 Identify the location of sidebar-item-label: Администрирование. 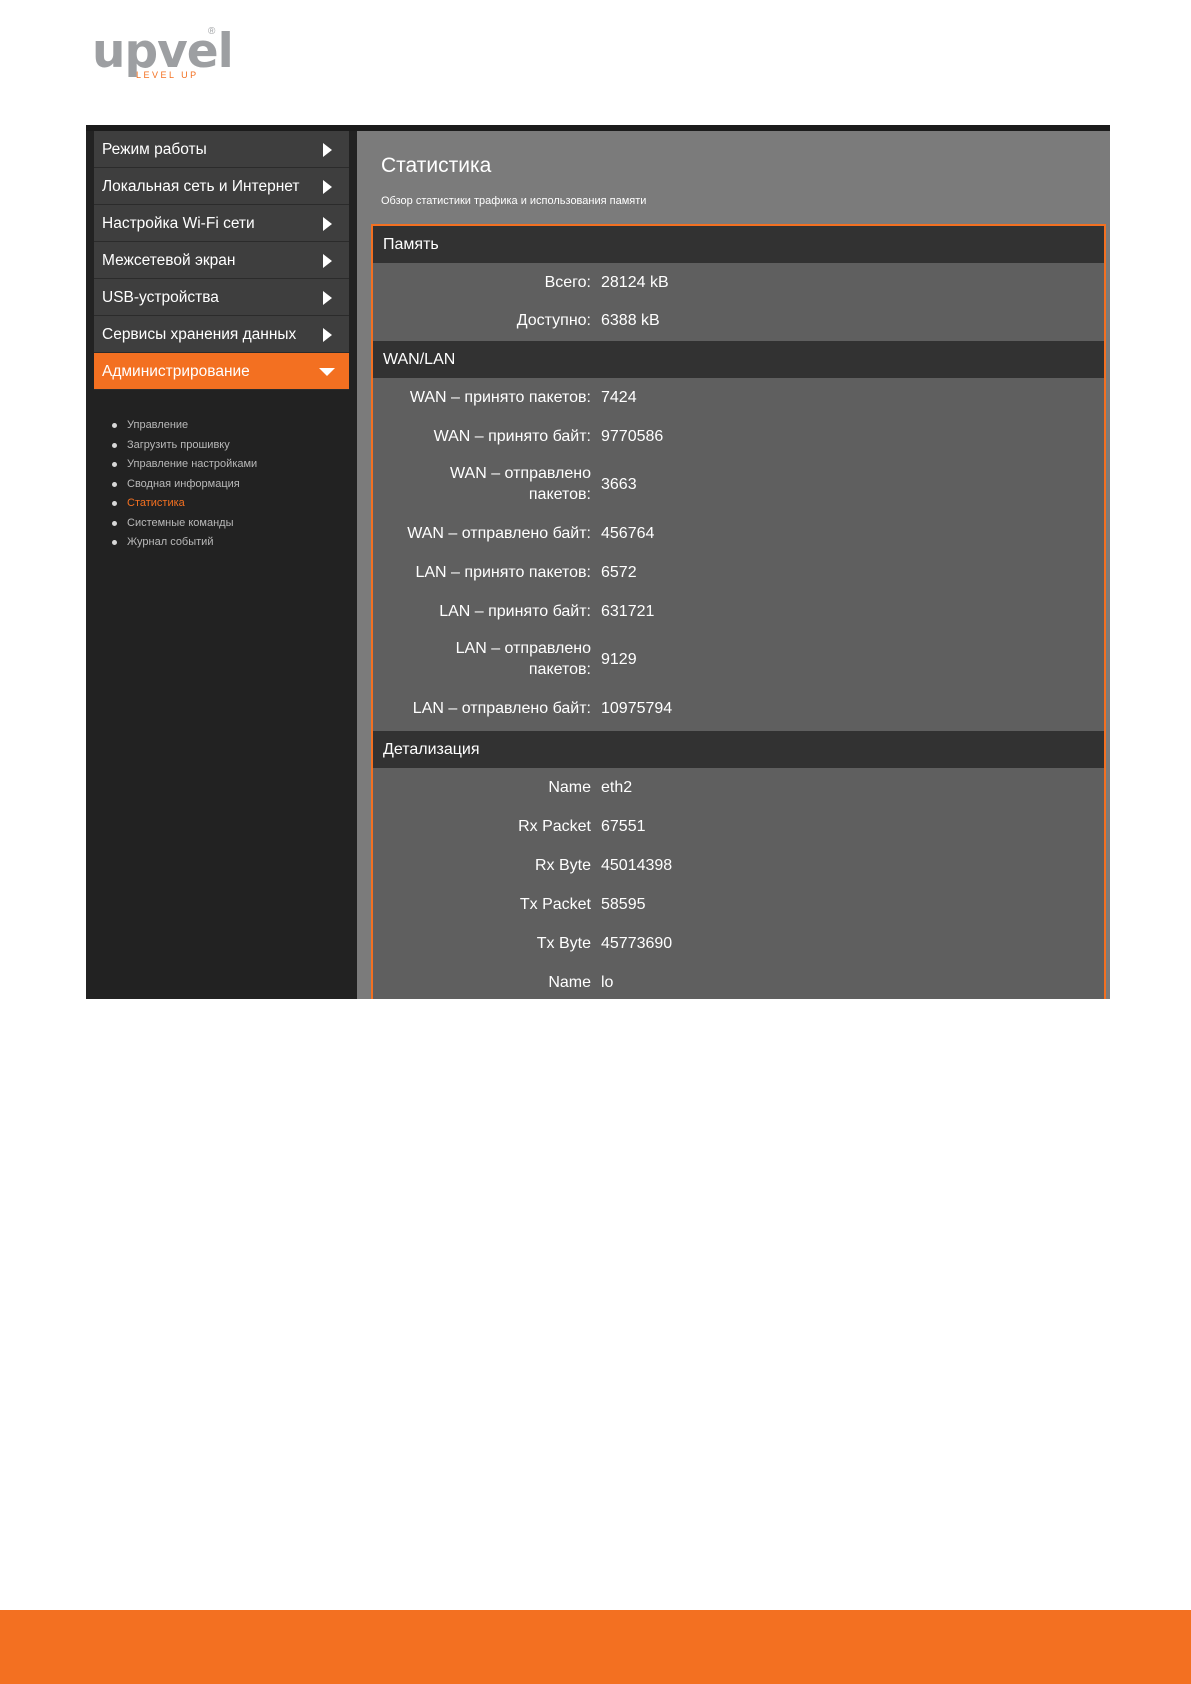
(176, 371).